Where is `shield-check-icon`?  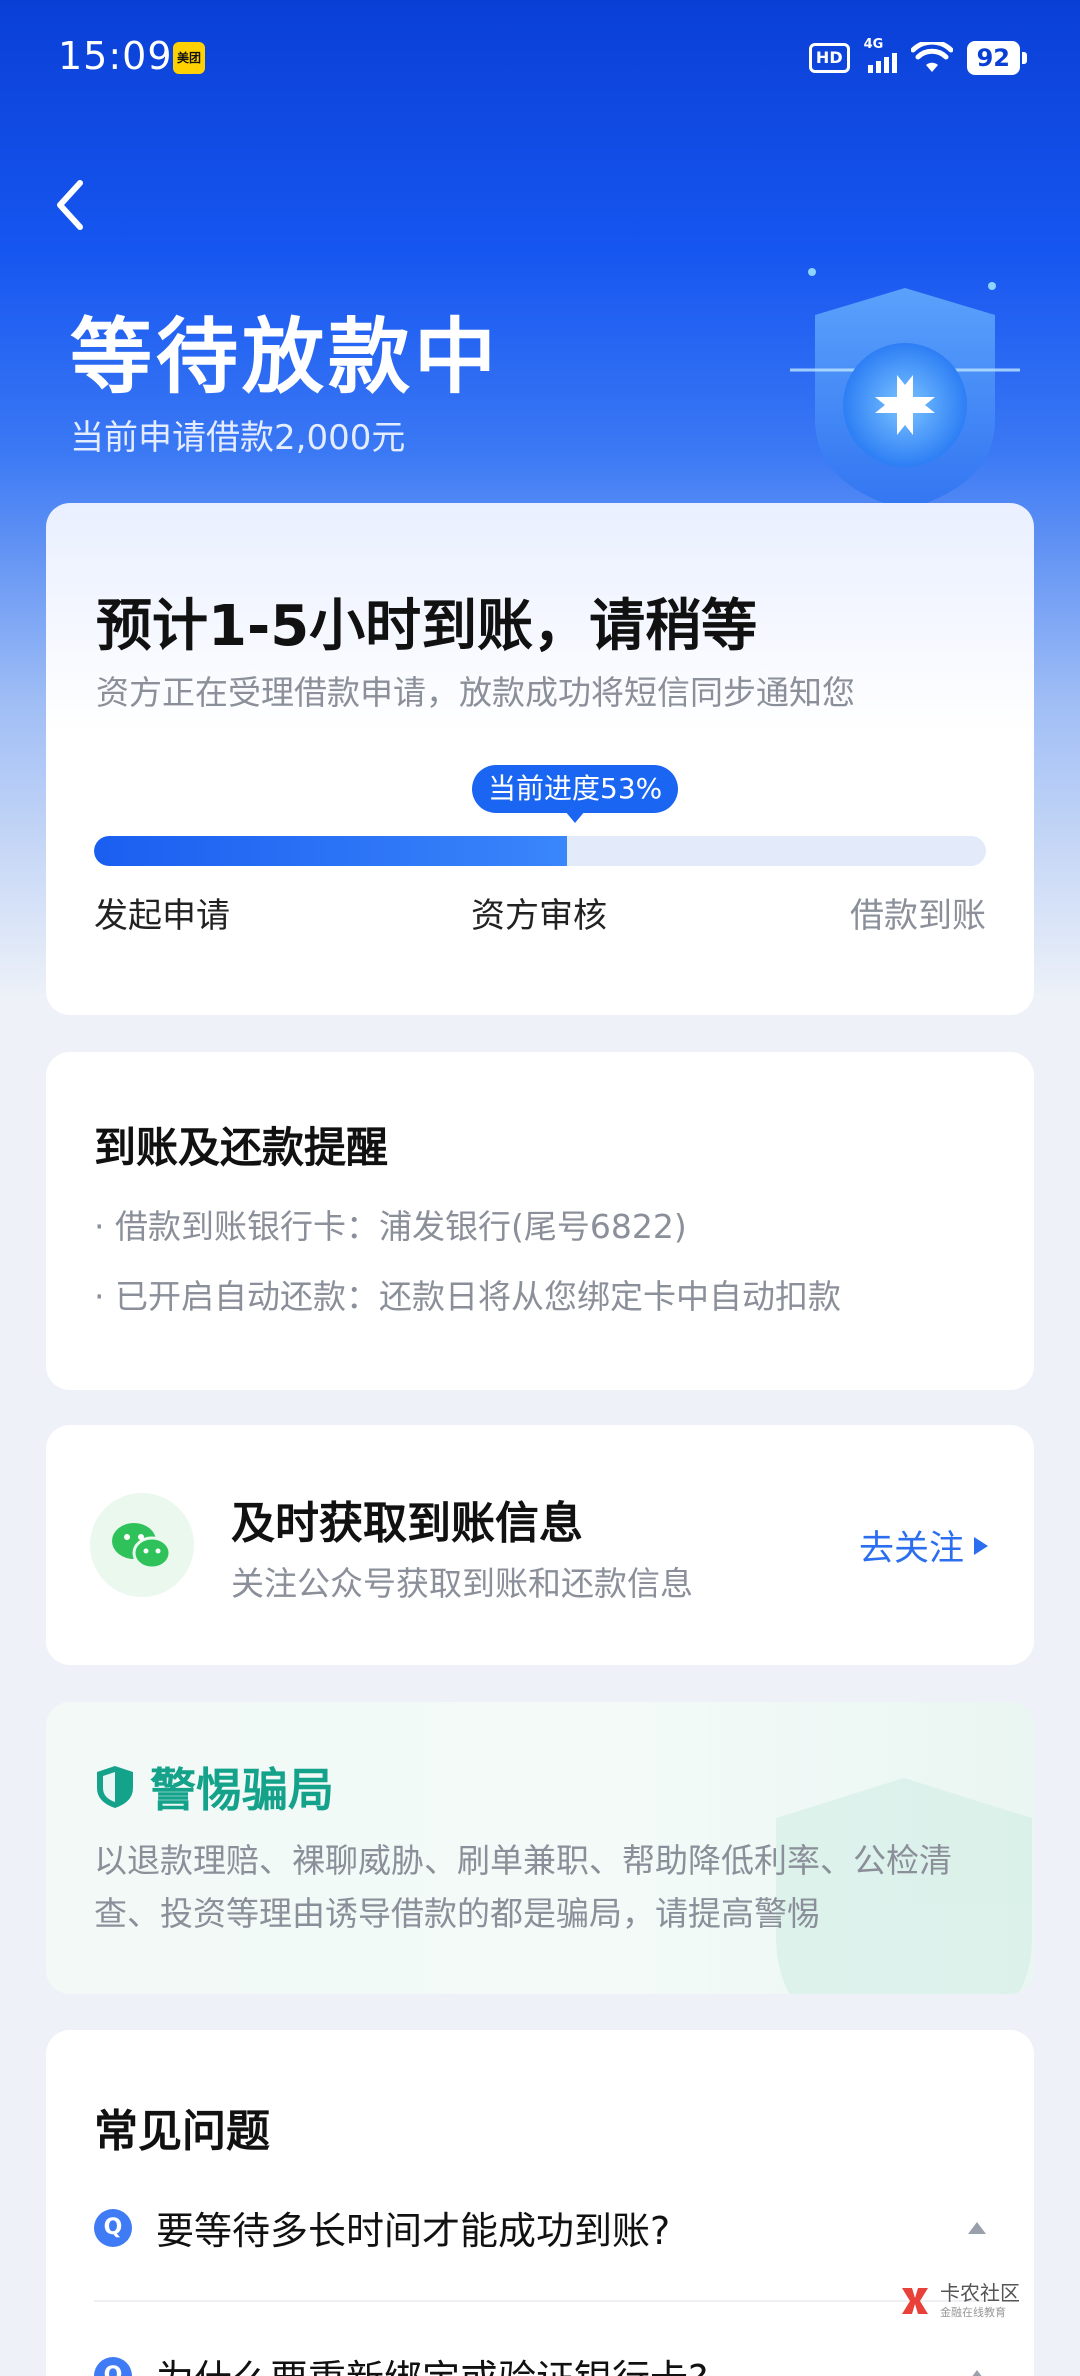 shield-check-icon is located at coordinates (115, 1787).